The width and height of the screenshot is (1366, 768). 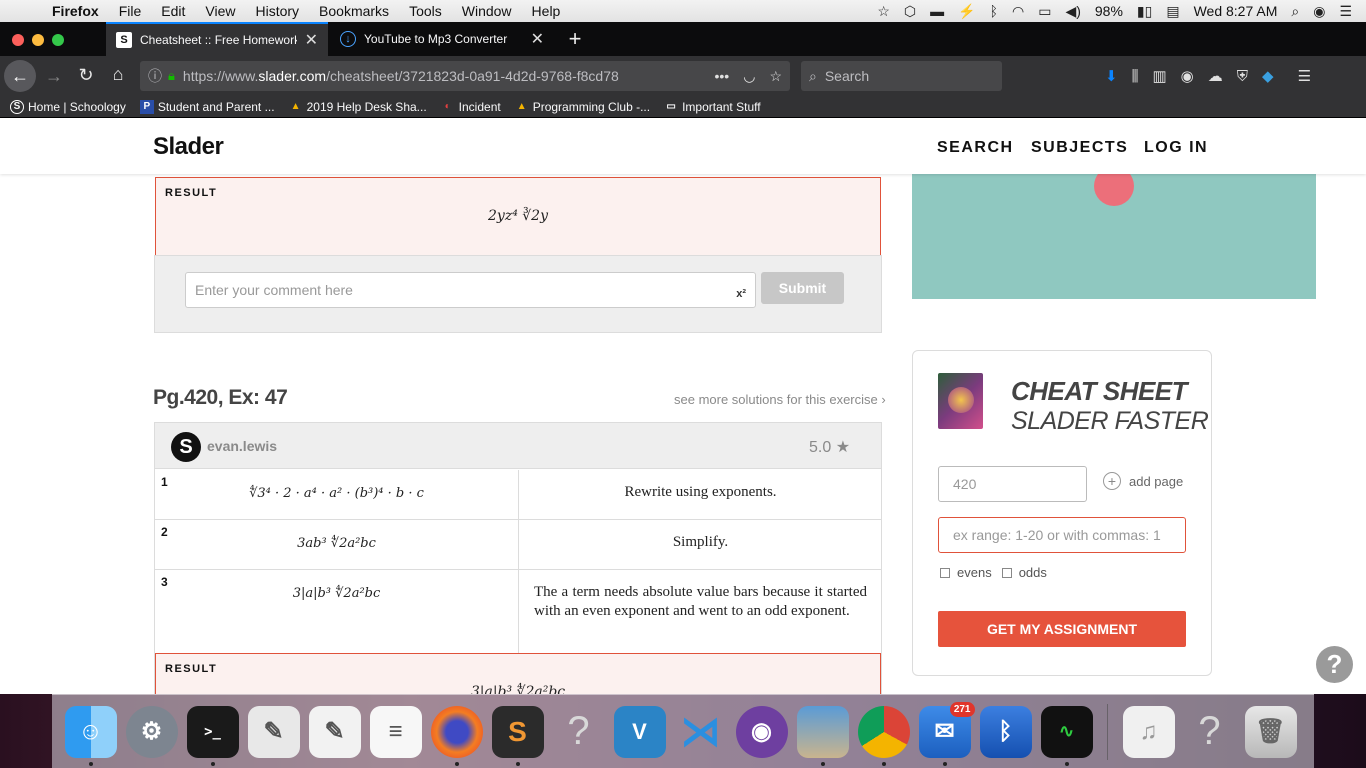 I want to click on bluetooth-icon: ᛒ, so click(x=994, y=11).